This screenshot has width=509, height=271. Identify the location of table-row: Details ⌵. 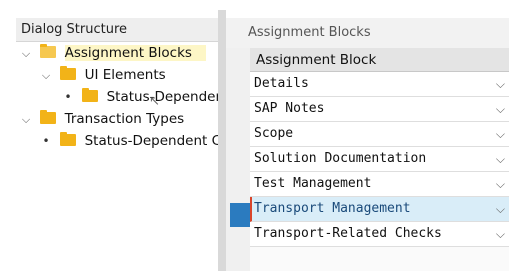
(379, 84).